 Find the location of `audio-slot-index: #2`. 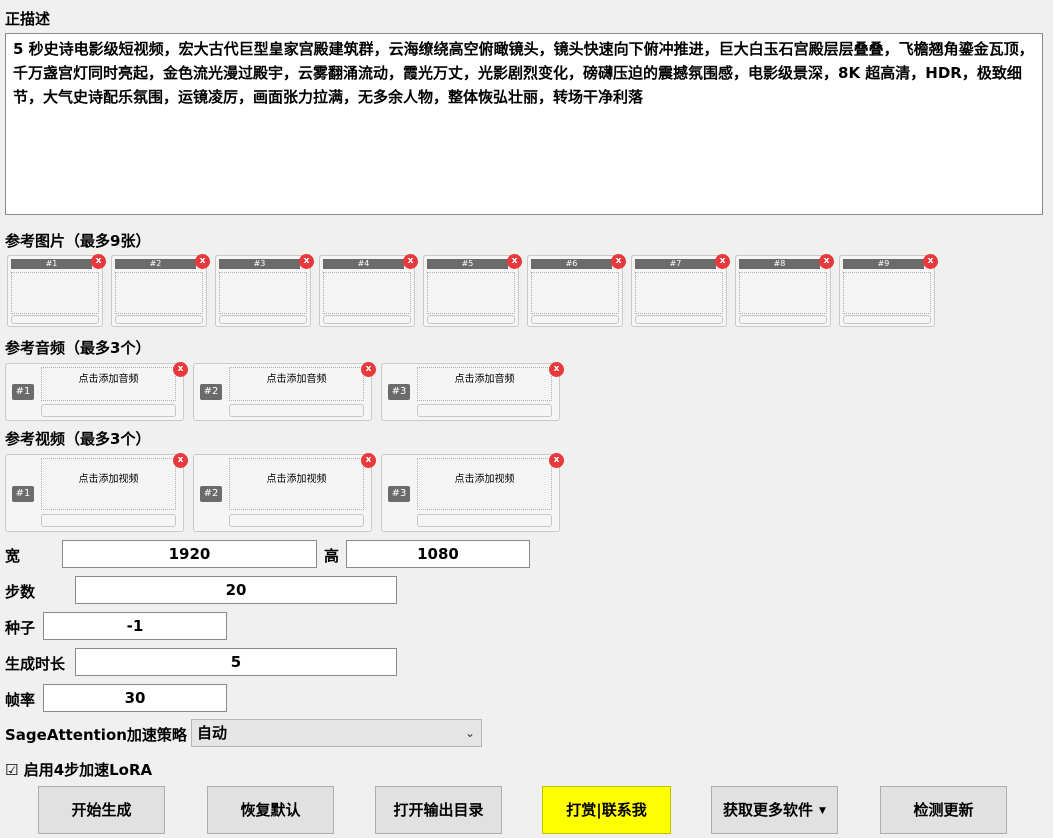

audio-slot-index: #2 is located at coordinates (211, 392).